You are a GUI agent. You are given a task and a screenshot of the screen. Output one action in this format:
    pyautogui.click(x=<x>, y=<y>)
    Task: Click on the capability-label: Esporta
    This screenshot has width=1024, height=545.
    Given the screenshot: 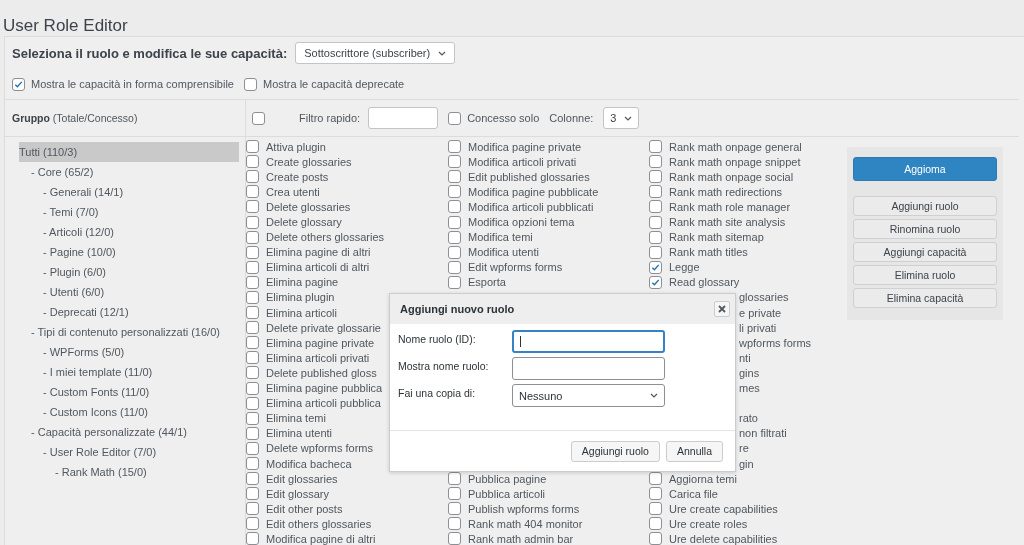 What is the action you would take?
    pyautogui.click(x=487, y=282)
    